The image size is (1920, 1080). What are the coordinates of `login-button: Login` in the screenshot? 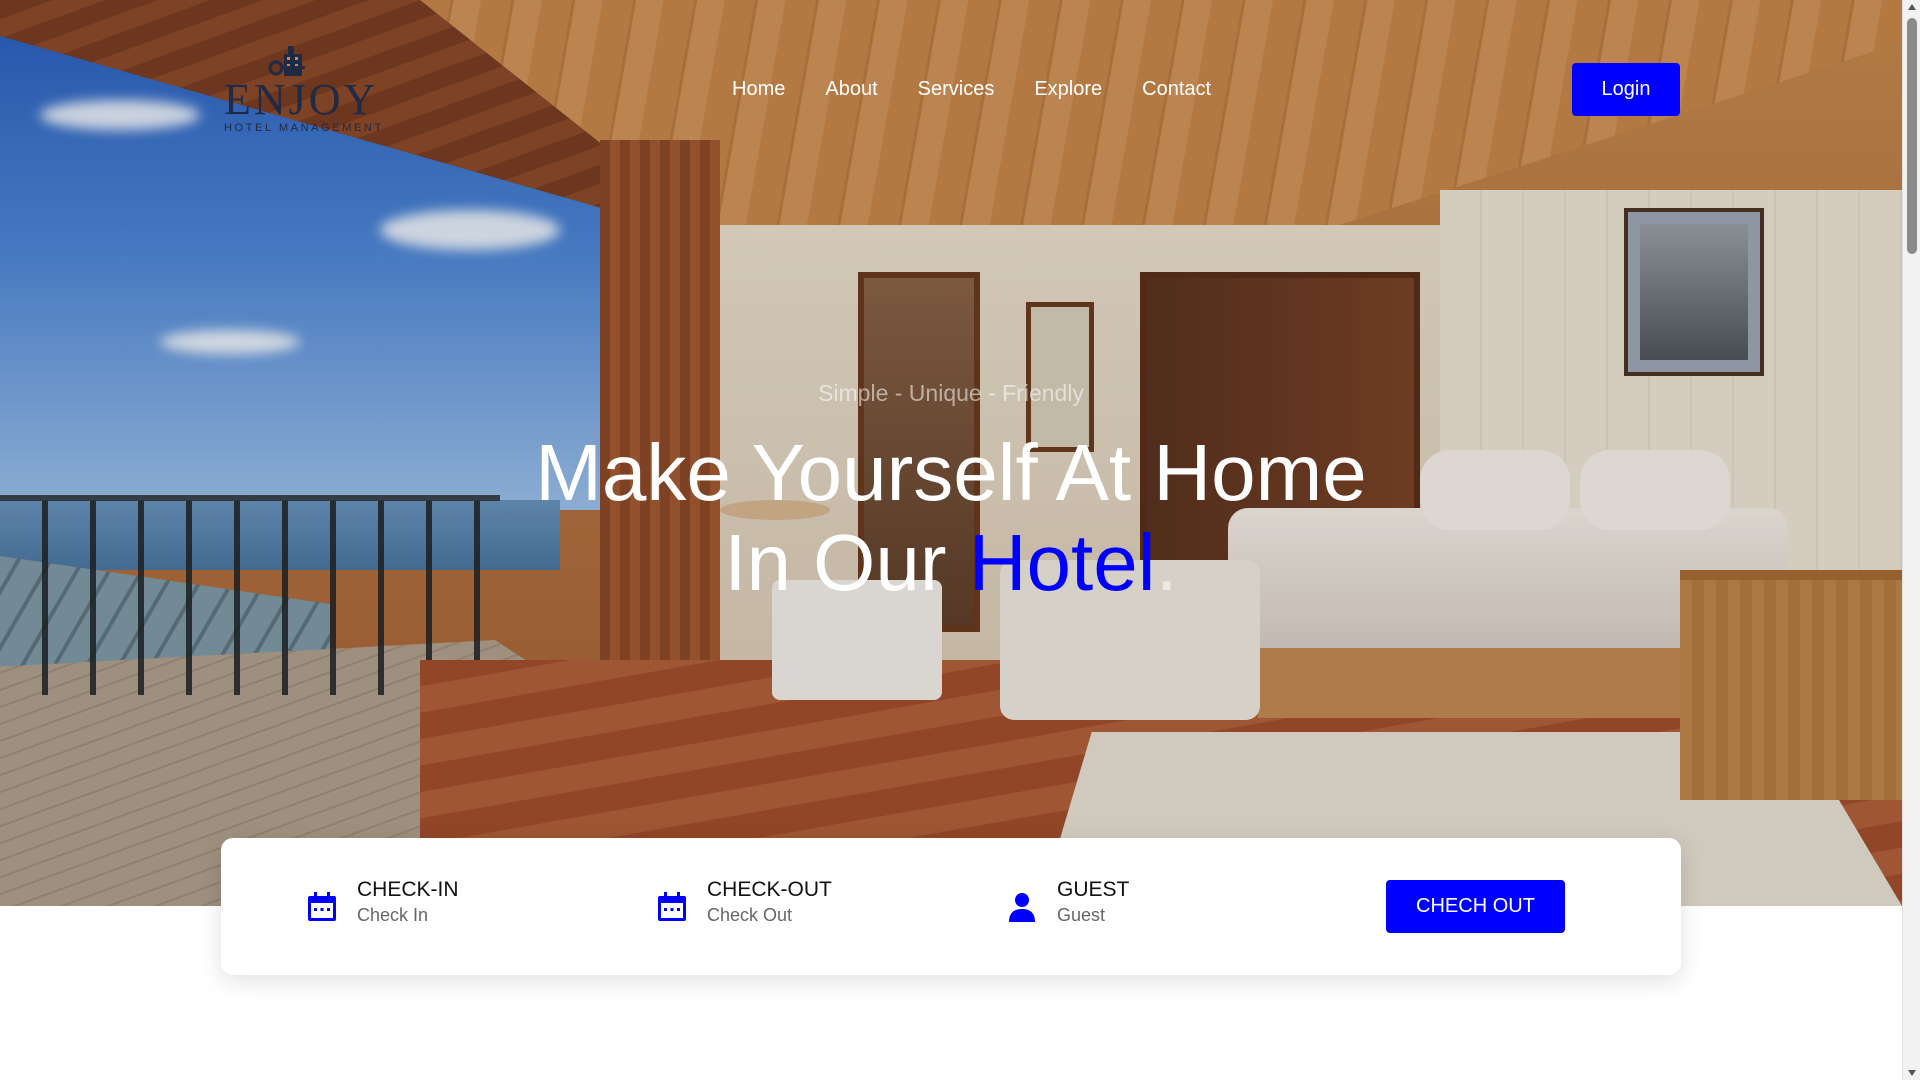 It's located at (1626, 89).